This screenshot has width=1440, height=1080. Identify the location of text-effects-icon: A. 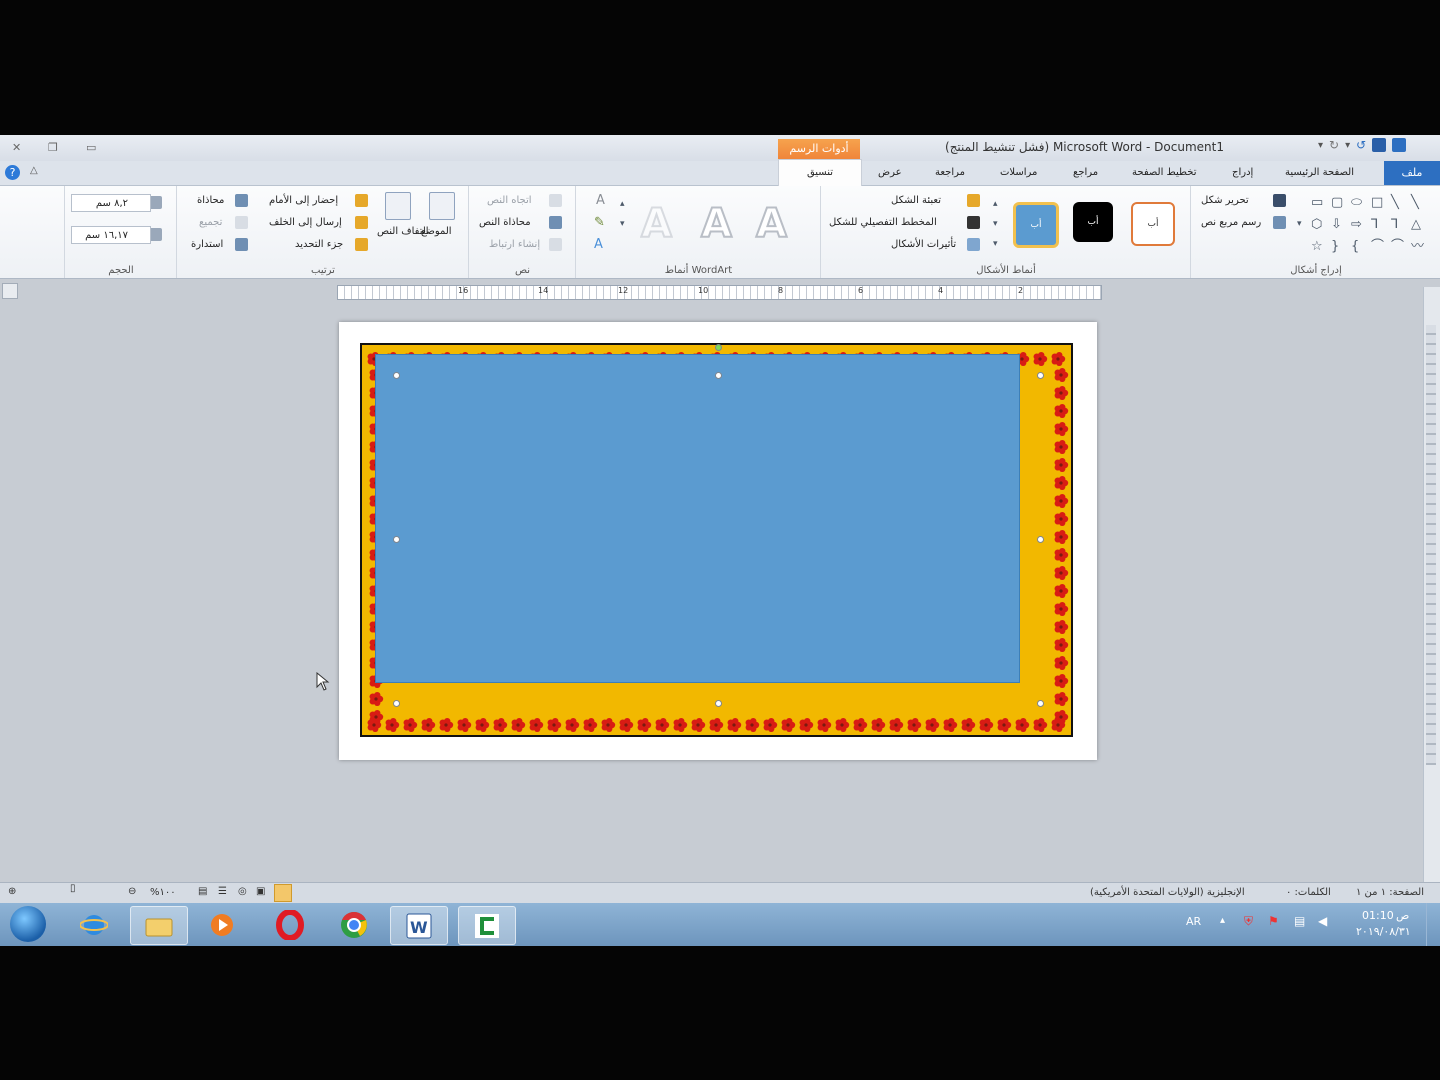
(598, 244).